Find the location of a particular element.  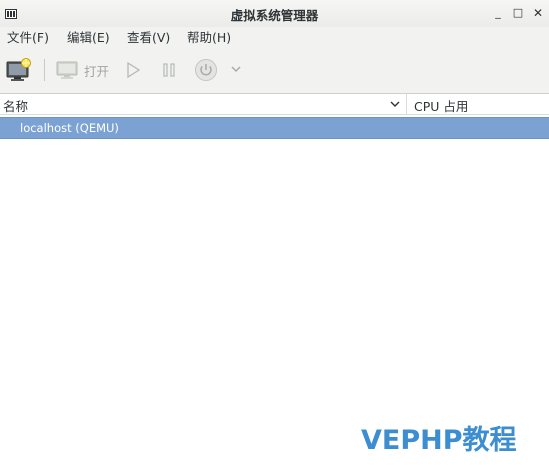

play-icon is located at coordinates (133, 71).